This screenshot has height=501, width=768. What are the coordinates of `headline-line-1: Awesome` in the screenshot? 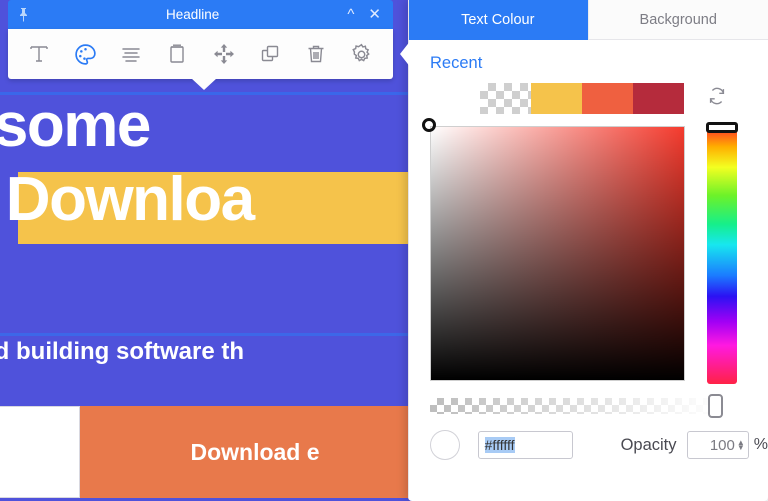 It's located at (75, 126).